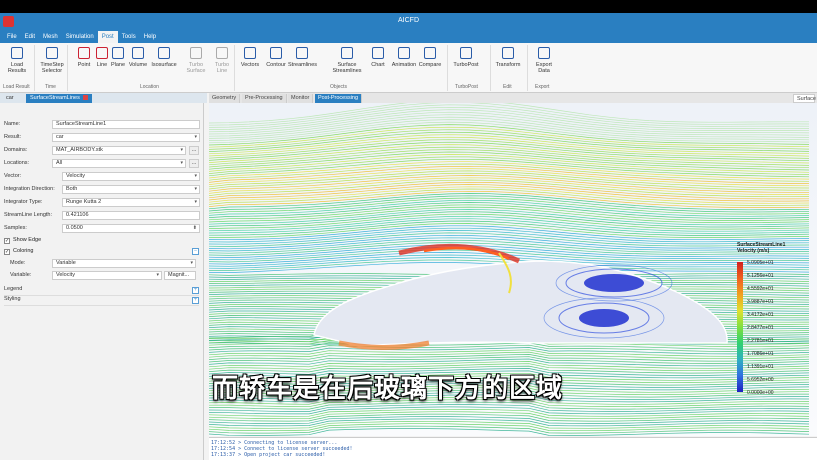 The width and height of the screenshot is (817, 460). What do you see at coordinates (29, 189) in the screenshot?
I see `integration-direction-label: Integration Direction:` at bounding box center [29, 189].